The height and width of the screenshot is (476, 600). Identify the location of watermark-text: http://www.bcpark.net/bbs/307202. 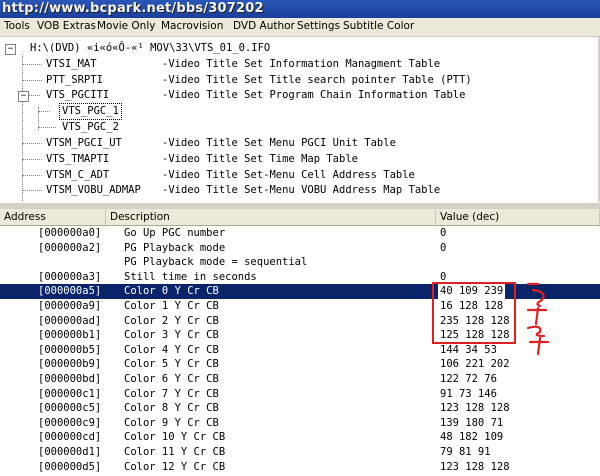
(133, 8).